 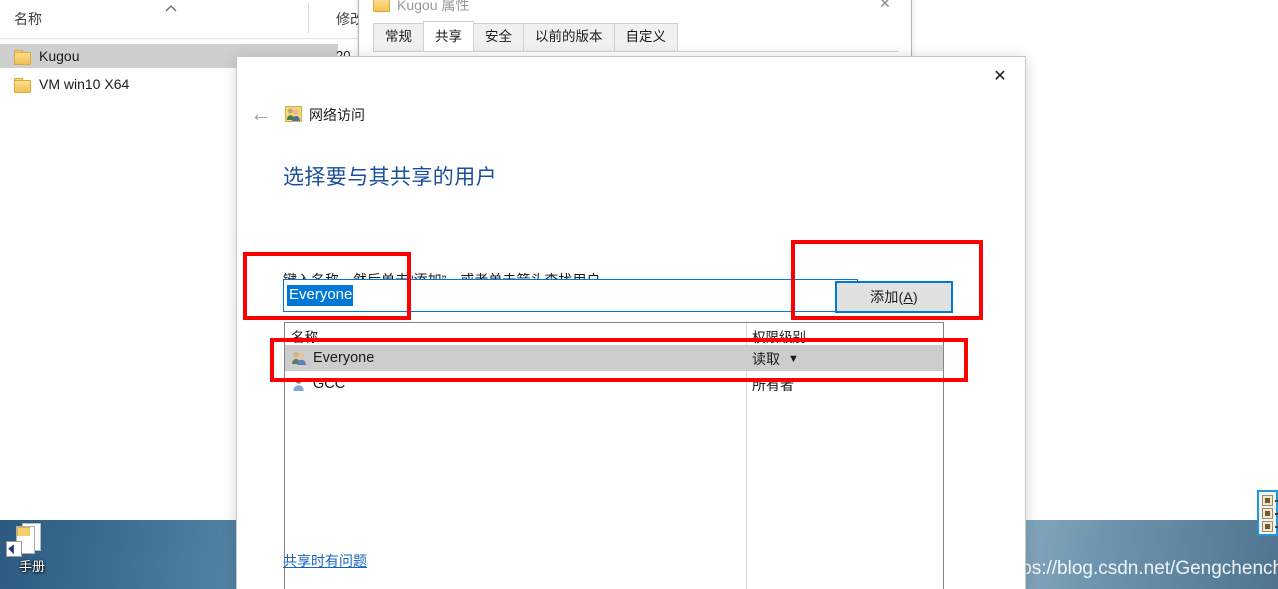 What do you see at coordinates (299, 384) in the screenshot?
I see `single-user-icon` at bounding box center [299, 384].